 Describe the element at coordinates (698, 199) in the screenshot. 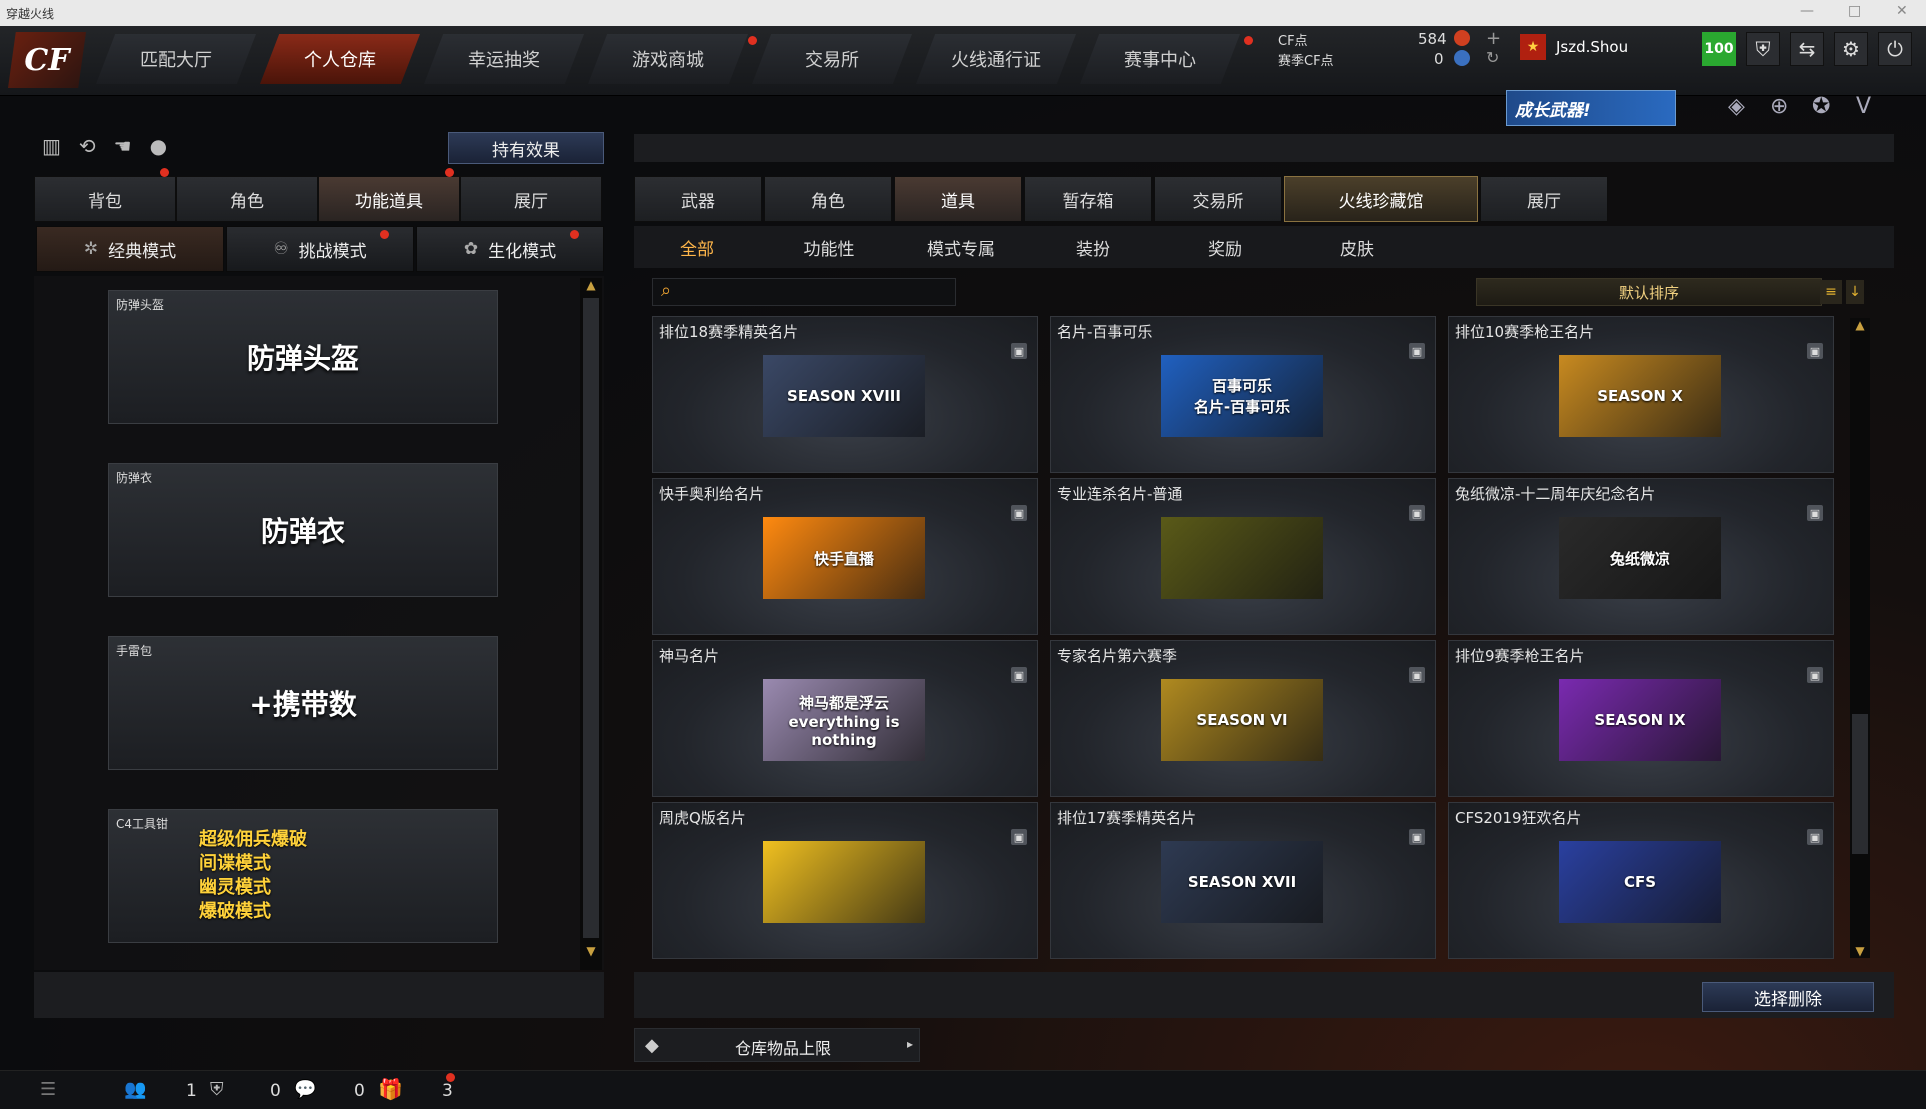

I see `right-tab: 武器` at that location.